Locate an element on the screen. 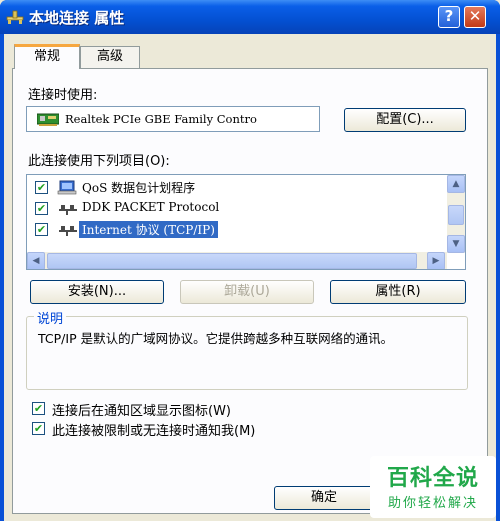 This screenshot has width=500, height=521. scroll-down-icon: ▼ is located at coordinates (456, 244).